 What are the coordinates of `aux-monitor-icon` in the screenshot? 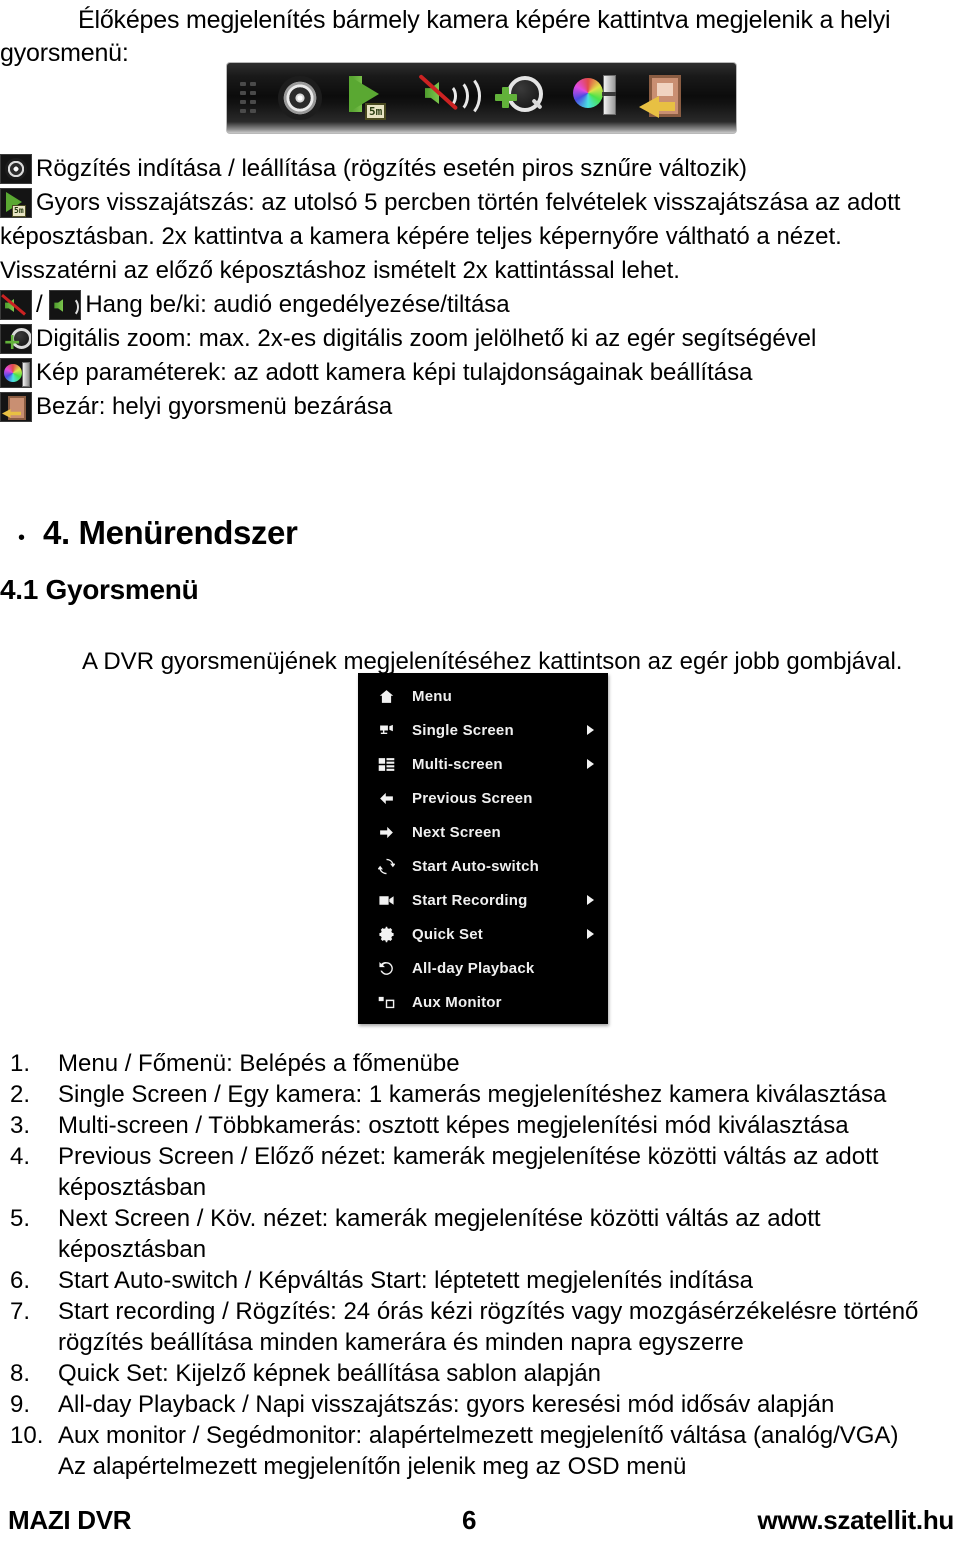 It's located at (386, 1002).